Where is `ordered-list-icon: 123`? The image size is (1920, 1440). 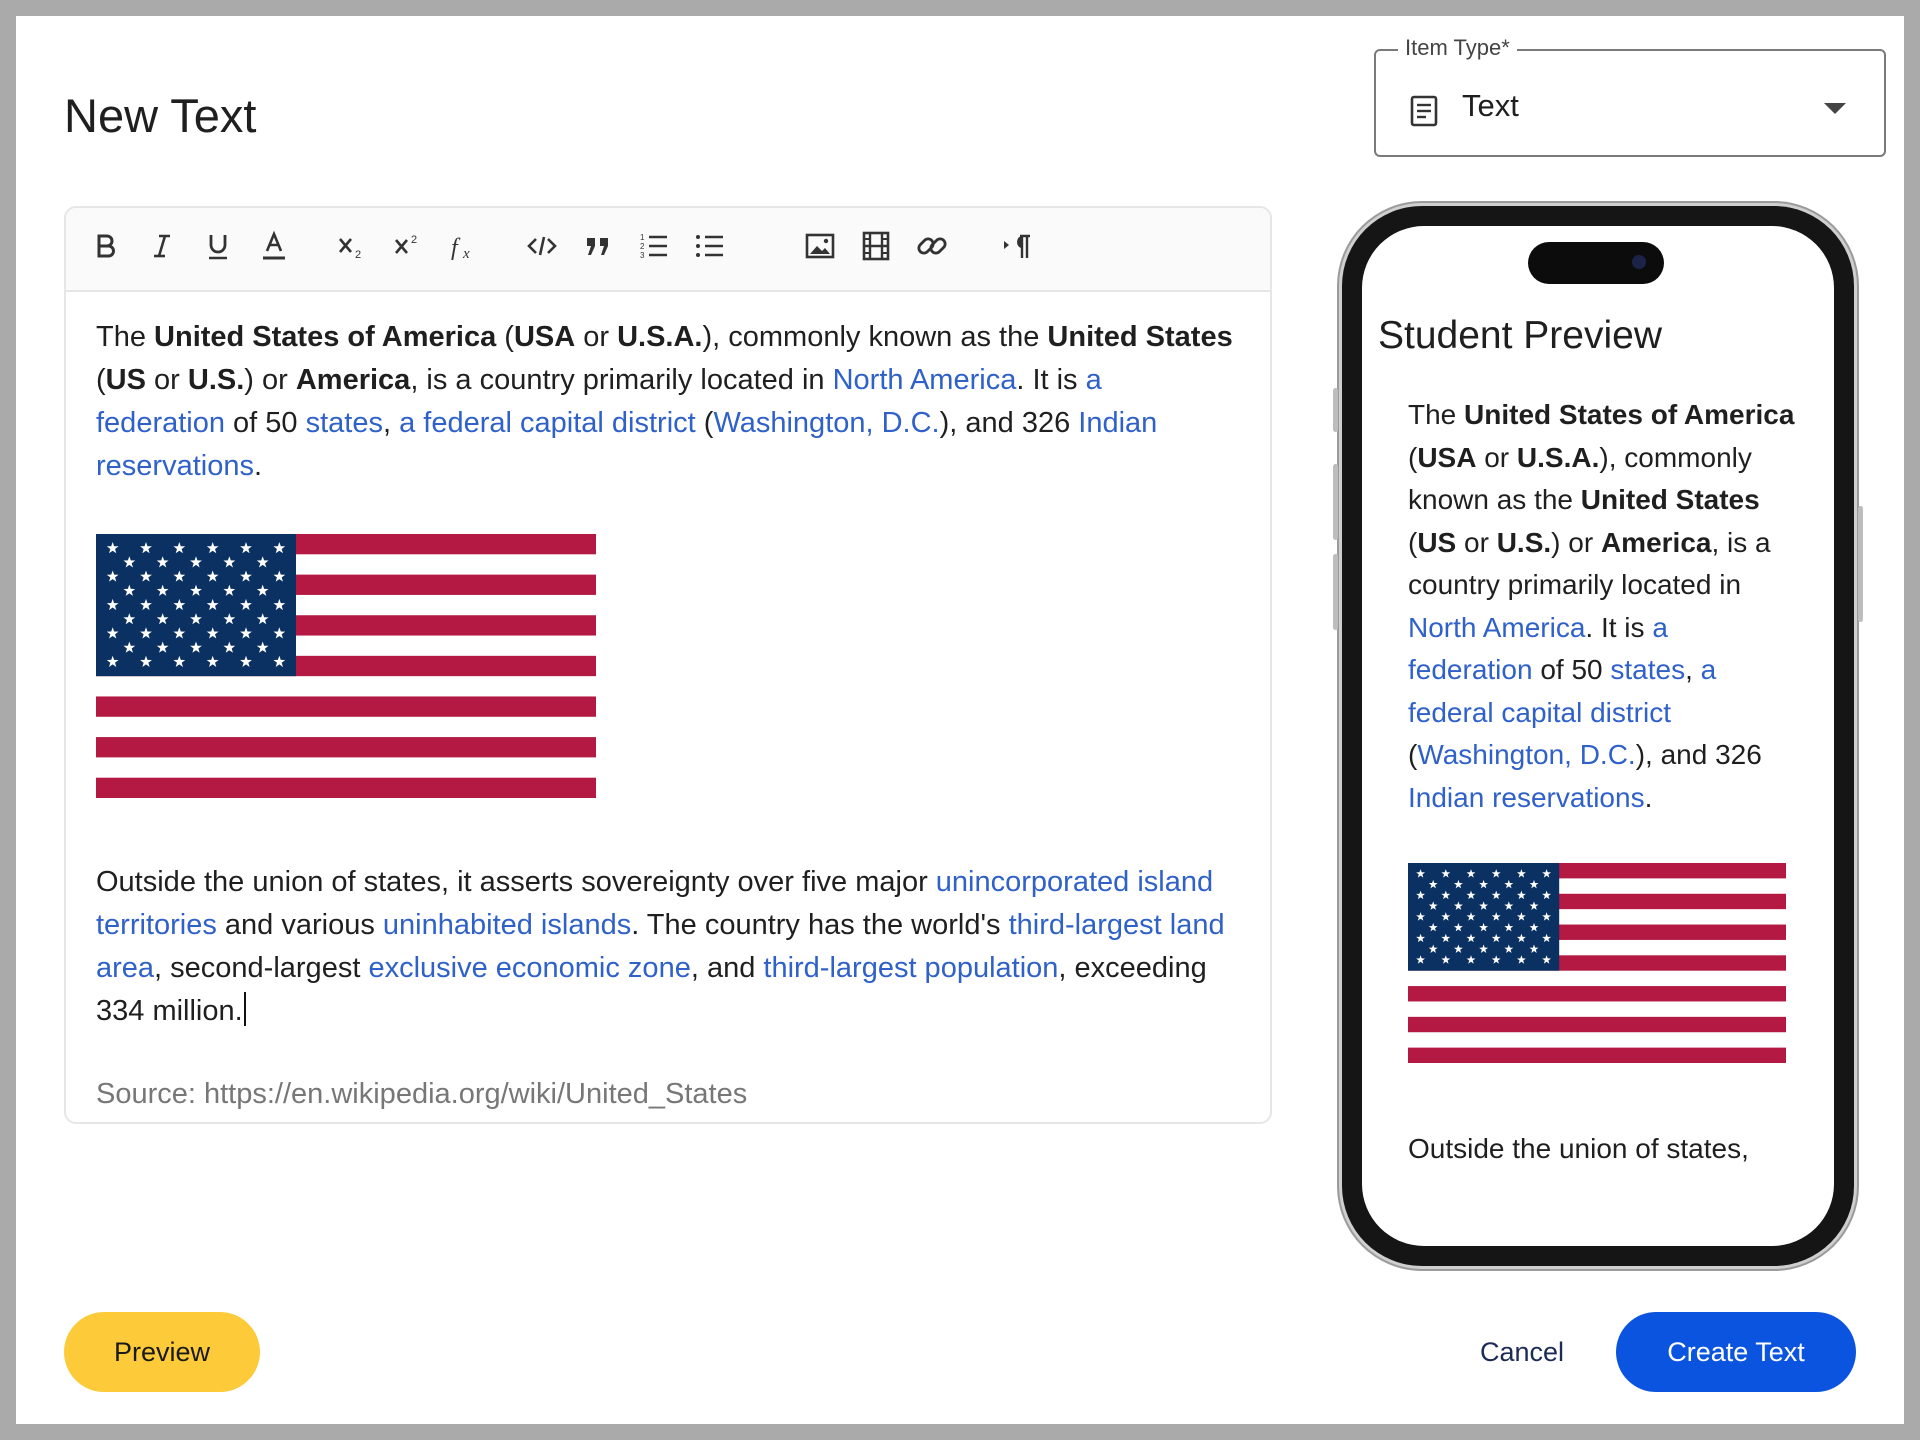 ordered-list-icon: 123 is located at coordinates (654, 248).